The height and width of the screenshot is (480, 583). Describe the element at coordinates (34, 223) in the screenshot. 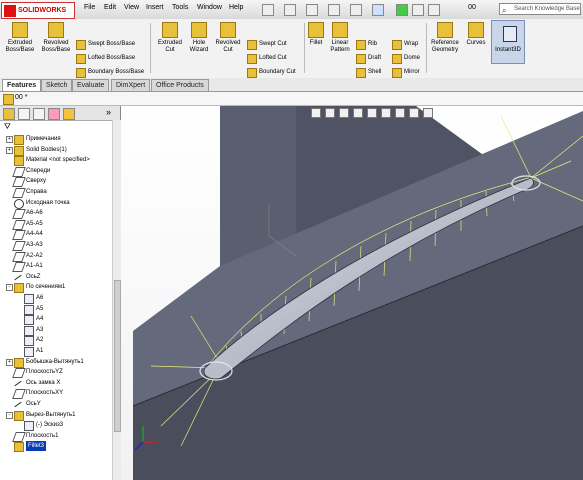

I see `tree-node-label: A5-A5` at that location.